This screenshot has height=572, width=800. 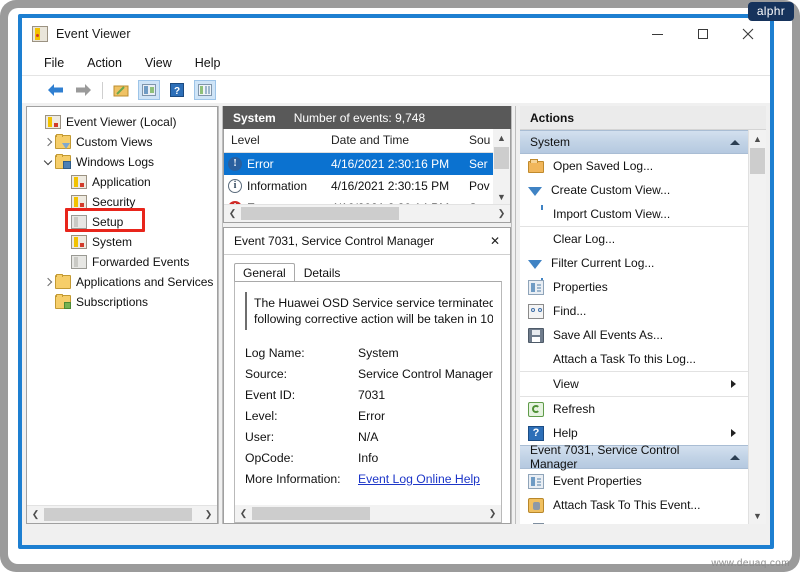 I want to click on menu-item-help: Help, so click(x=208, y=63).